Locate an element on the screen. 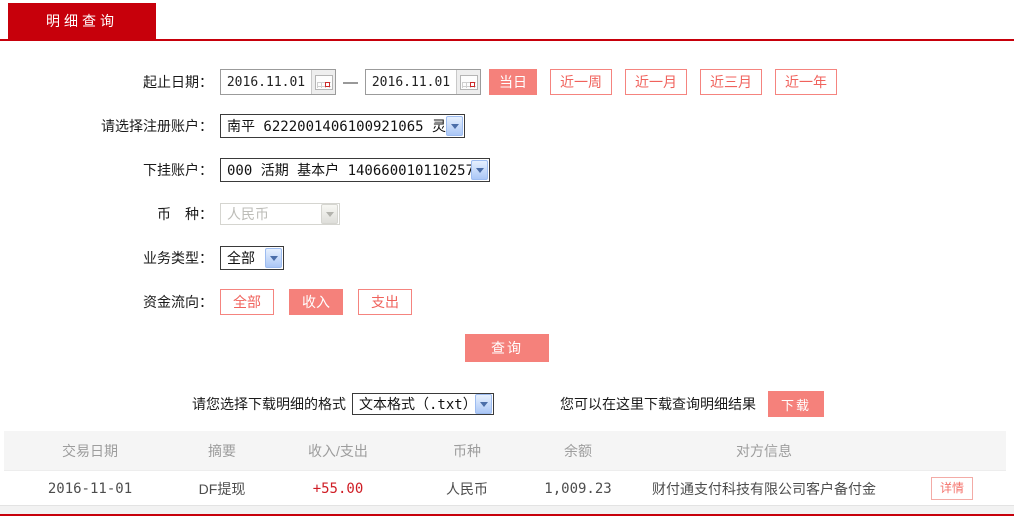 This screenshot has height=516, width=1014. quick-range-3months-button: 近三月 is located at coordinates (731, 82).